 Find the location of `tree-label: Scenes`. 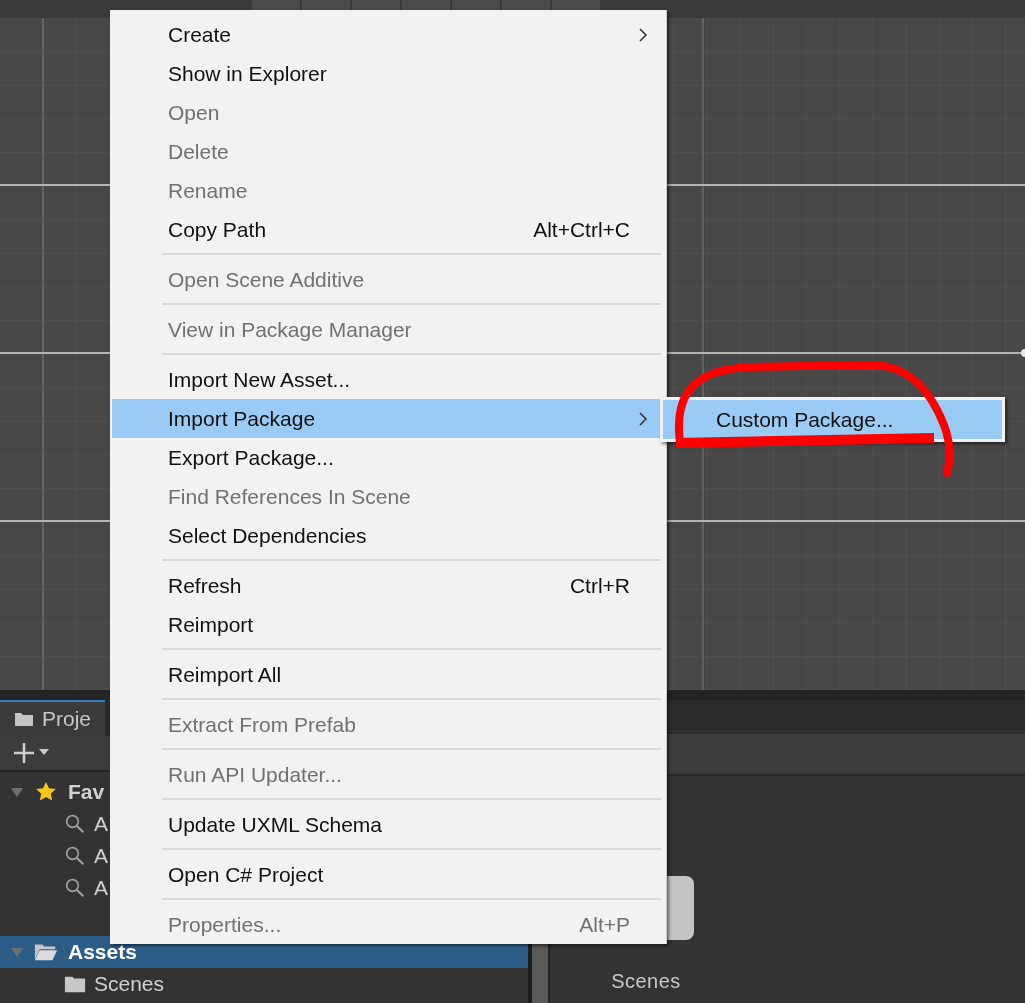

tree-label: Scenes is located at coordinates (129, 984).